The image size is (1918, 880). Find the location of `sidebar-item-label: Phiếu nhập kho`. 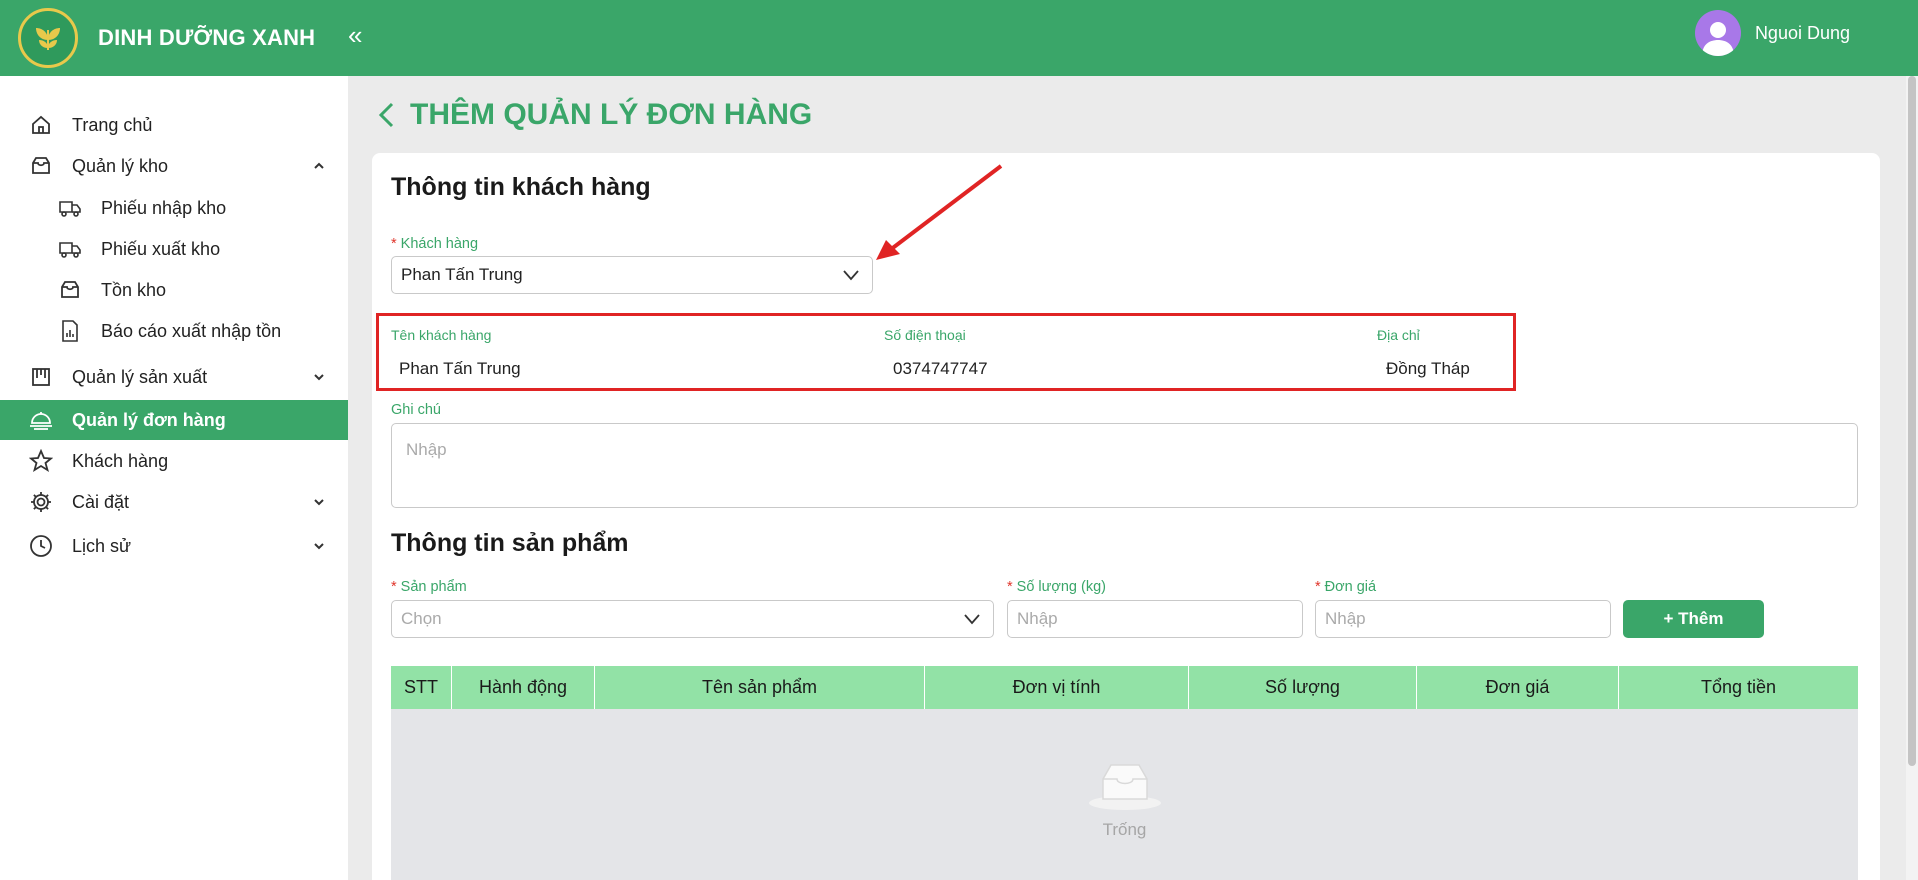

sidebar-item-label: Phiếu nhập kho is located at coordinates (164, 207).